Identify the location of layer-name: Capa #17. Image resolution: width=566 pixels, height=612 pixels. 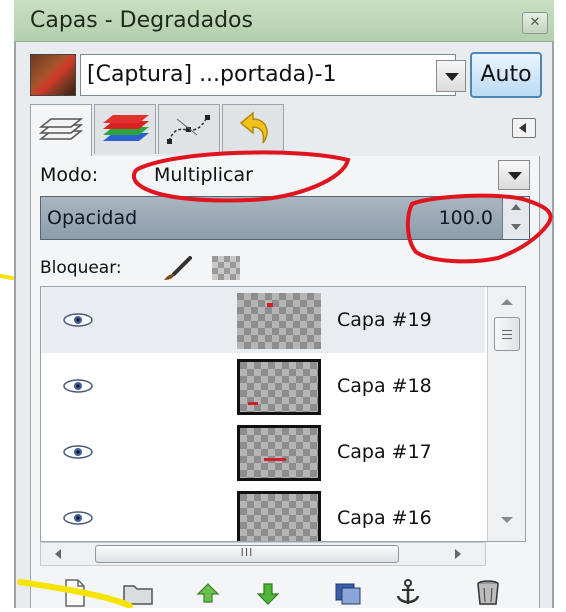
(384, 452).